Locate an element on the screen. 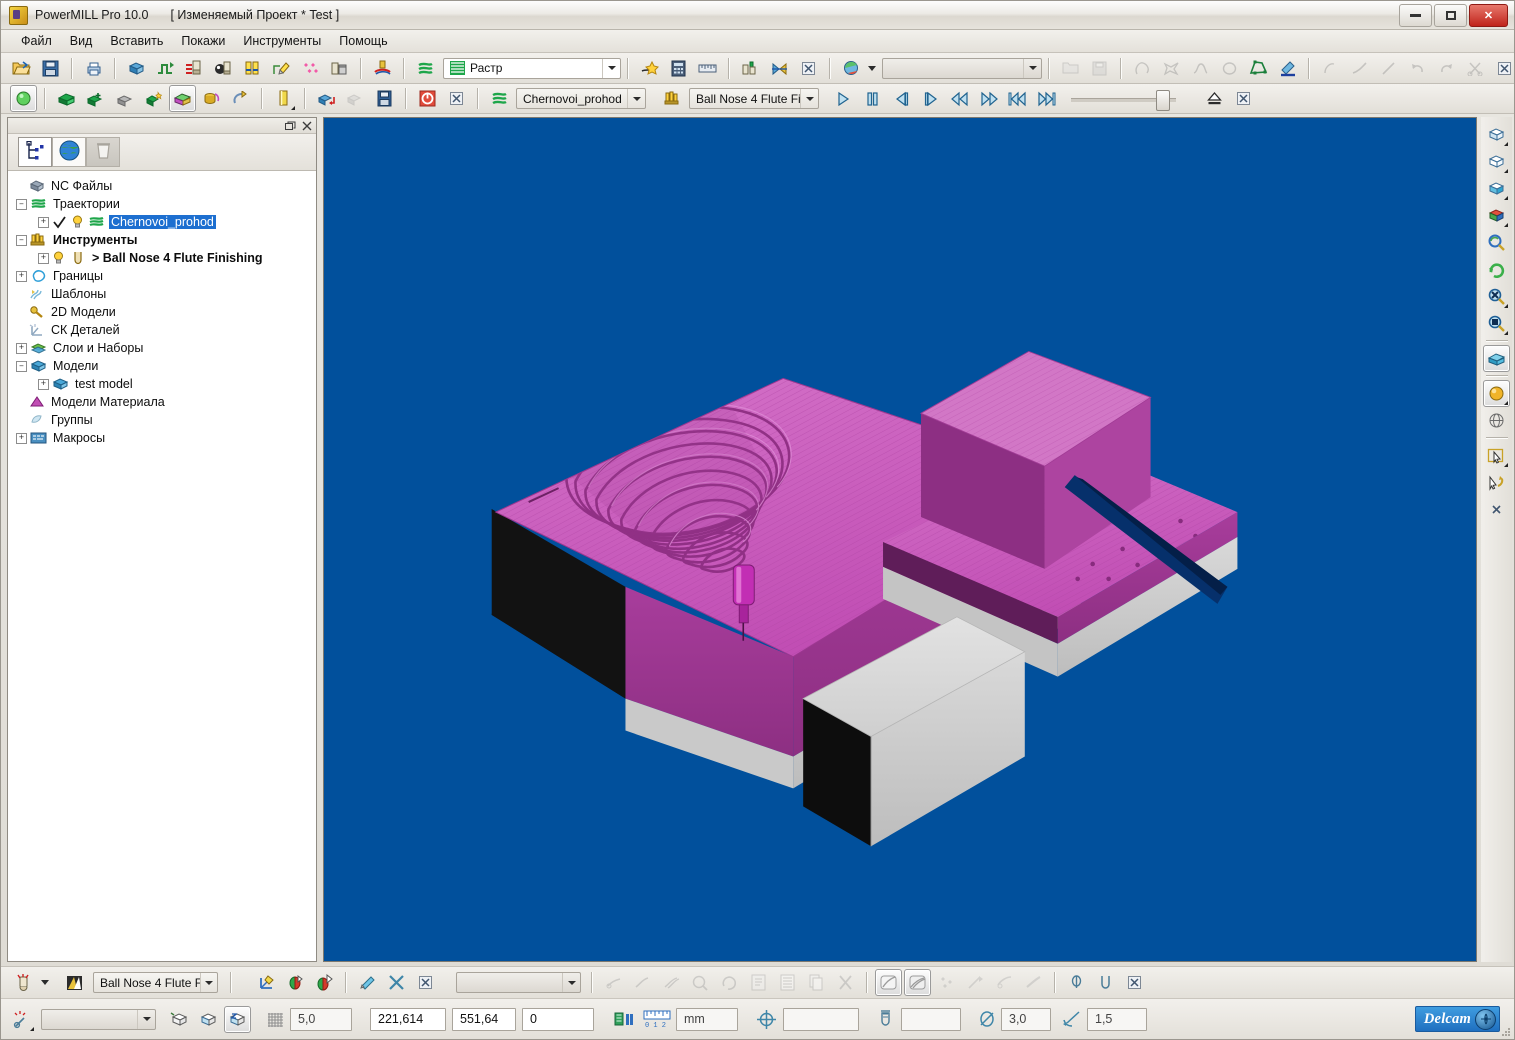 The height and width of the screenshot is (1040, 1515). close-view-toolbar-icon is located at coordinates (1496, 509).